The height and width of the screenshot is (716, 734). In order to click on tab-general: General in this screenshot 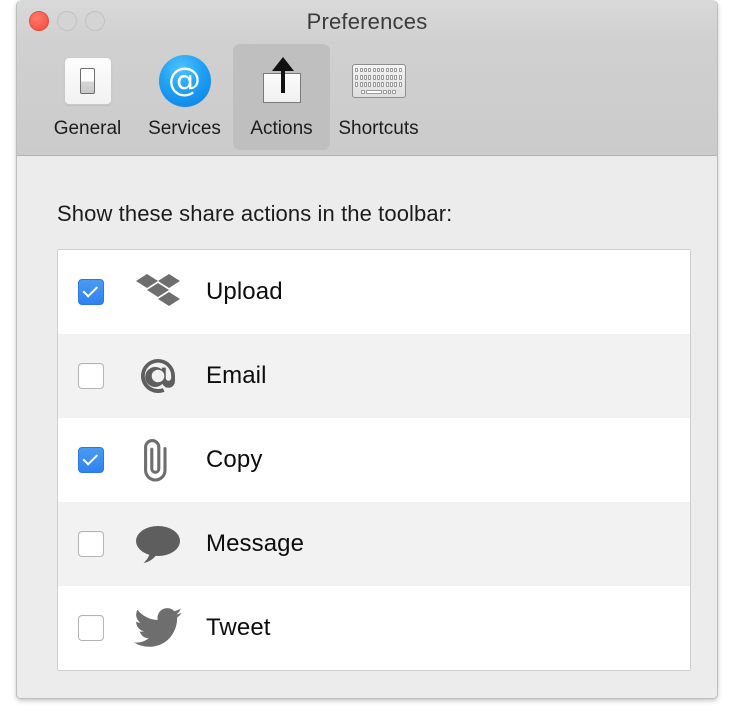, I will do `click(87, 97)`.